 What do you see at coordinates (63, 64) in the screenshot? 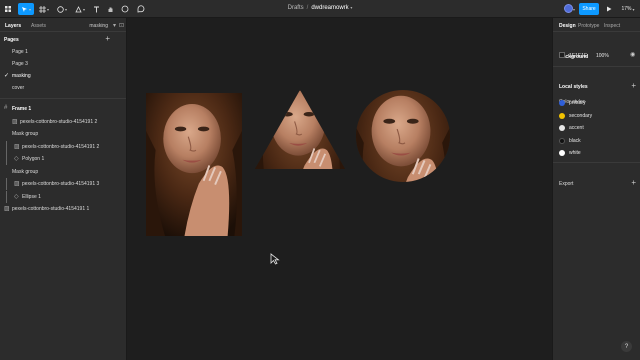
I see `page-item: Page 3` at bounding box center [63, 64].